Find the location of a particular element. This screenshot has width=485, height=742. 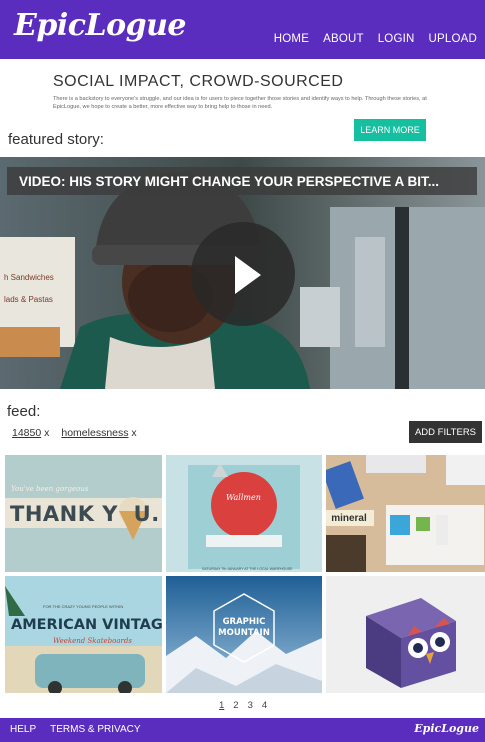

tile-title-text: Wallmen is located at coordinates (243, 497).